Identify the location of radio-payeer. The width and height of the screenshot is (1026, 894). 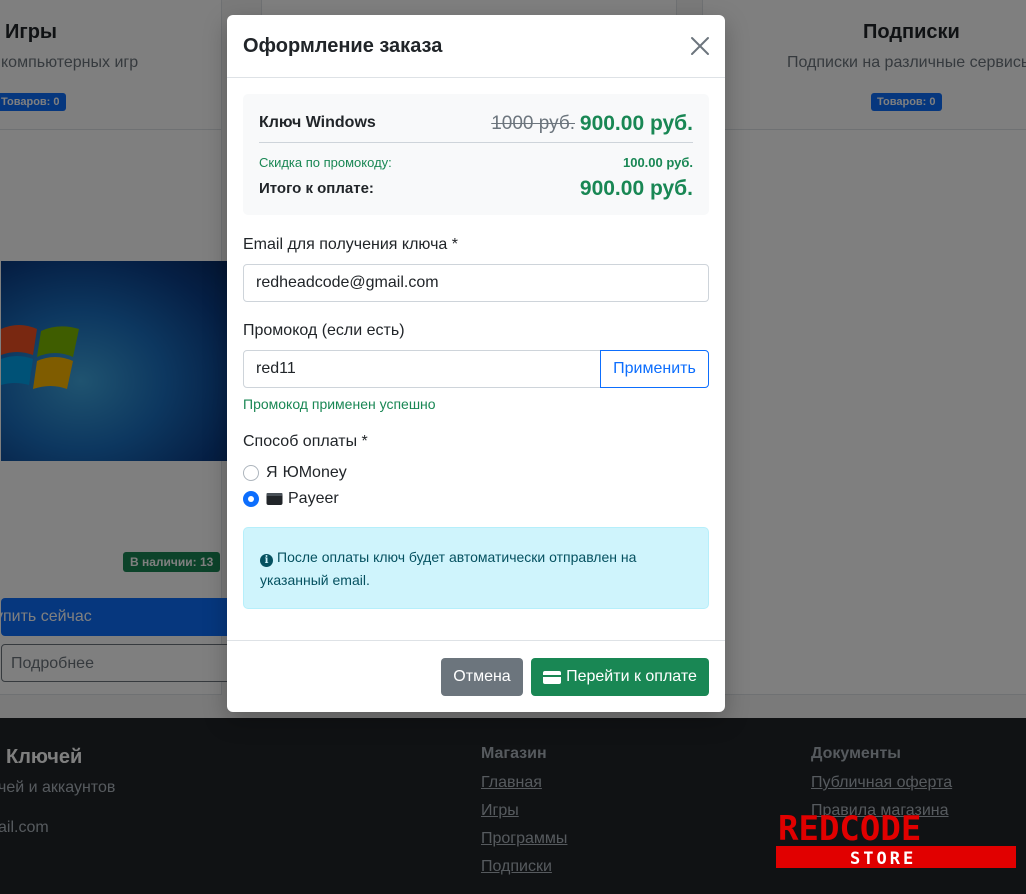
(251, 499).